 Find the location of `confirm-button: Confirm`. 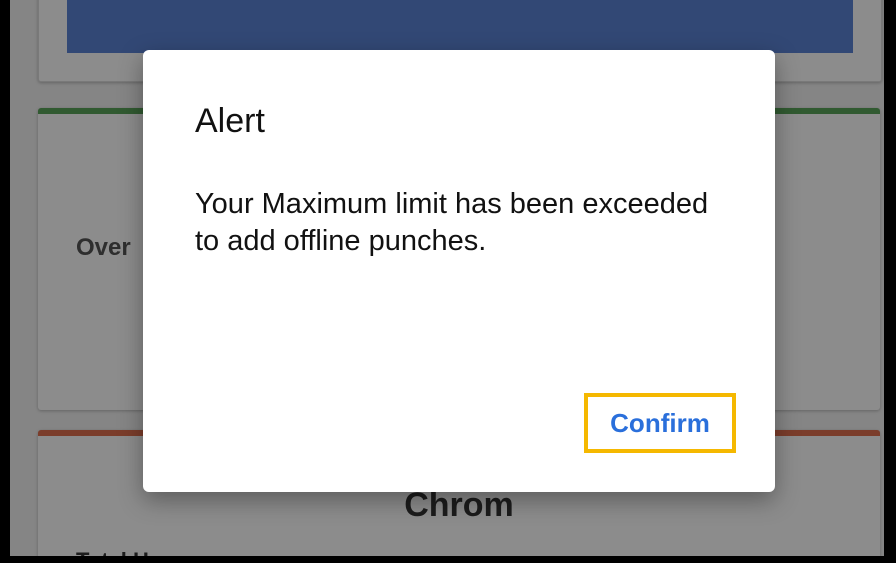

confirm-button: Confirm is located at coordinates (660, 423).